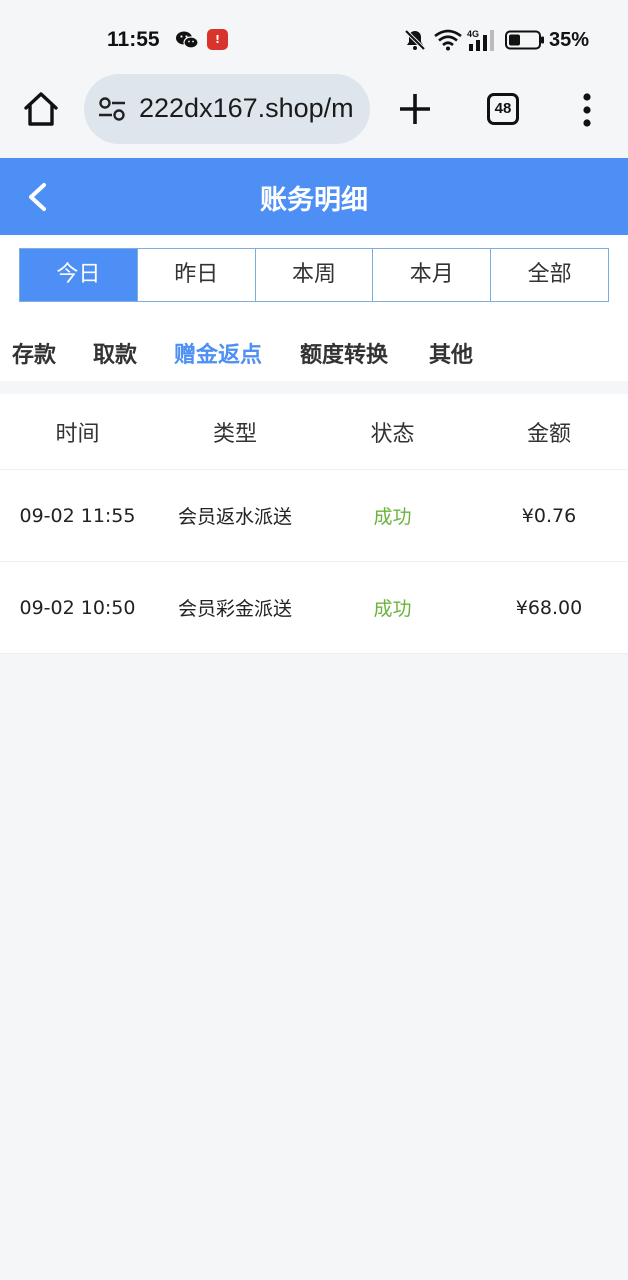 The image size is (628, 1280). I want to click on date-tab-this-month: 本月, so click(432, 275).